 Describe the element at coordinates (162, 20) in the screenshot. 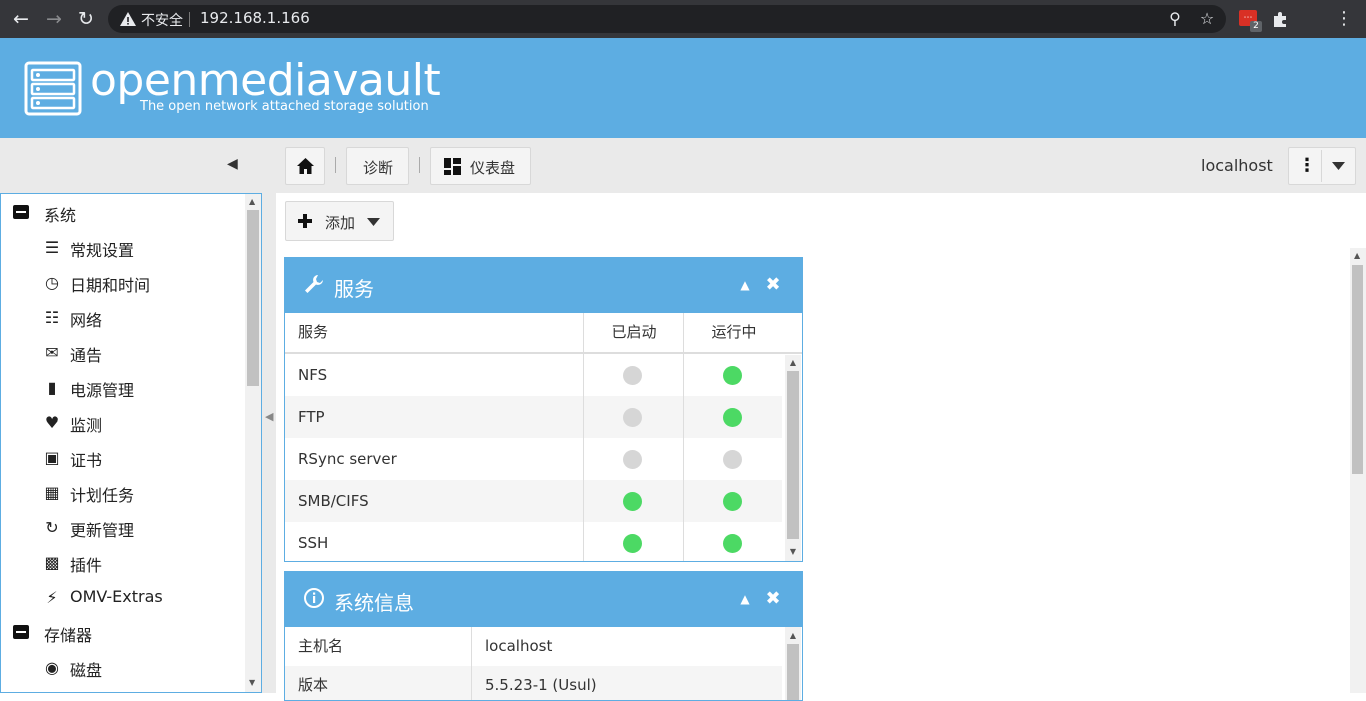

I see `security-label: 不安全` at that location.